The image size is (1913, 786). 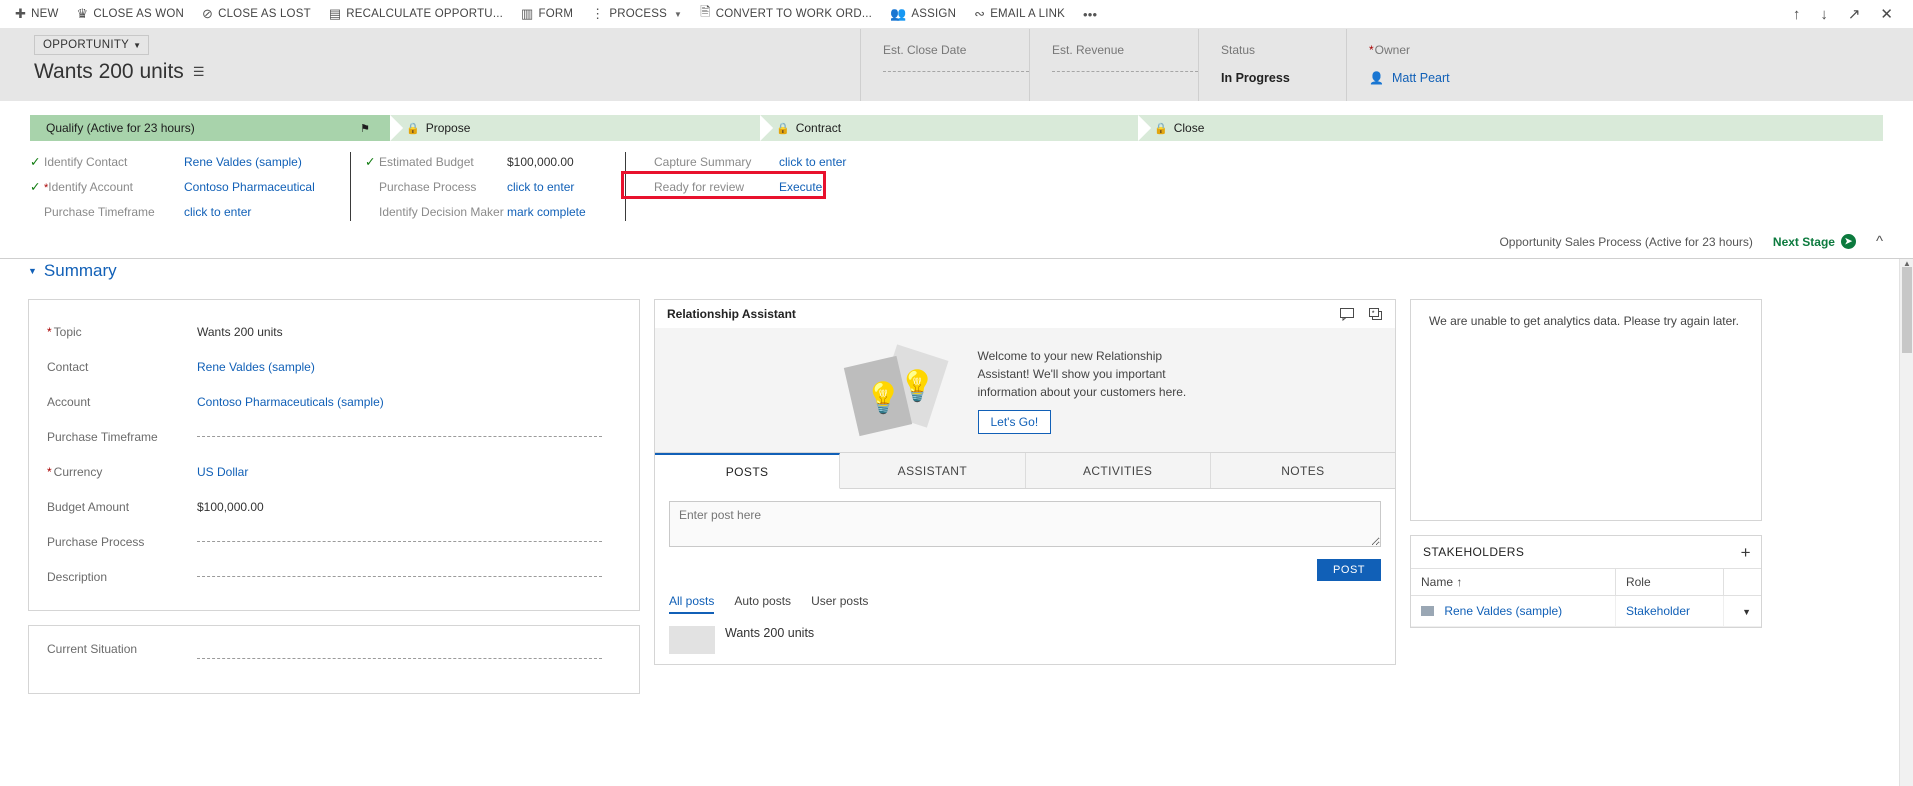 I want to click on step-capture-summary-label: Capture Summary, so click(x=703, y=161).